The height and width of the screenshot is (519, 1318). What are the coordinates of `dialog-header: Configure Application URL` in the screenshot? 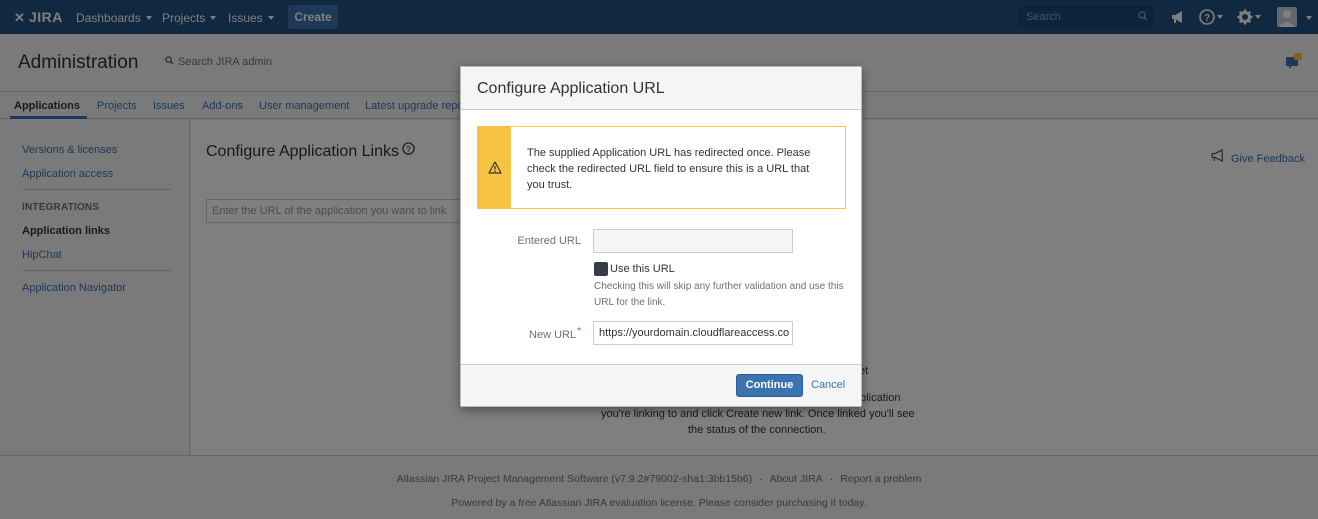 It's located at (661, 88).